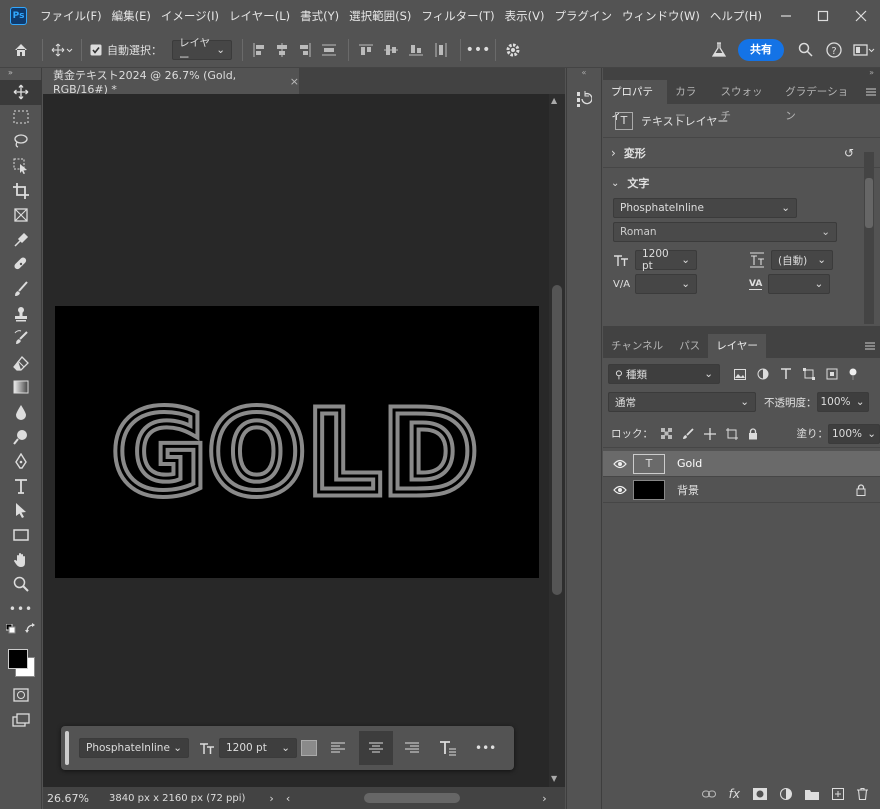 The image size is (880, 809). I want to click on tab-color: カラー, so click(689, 101).